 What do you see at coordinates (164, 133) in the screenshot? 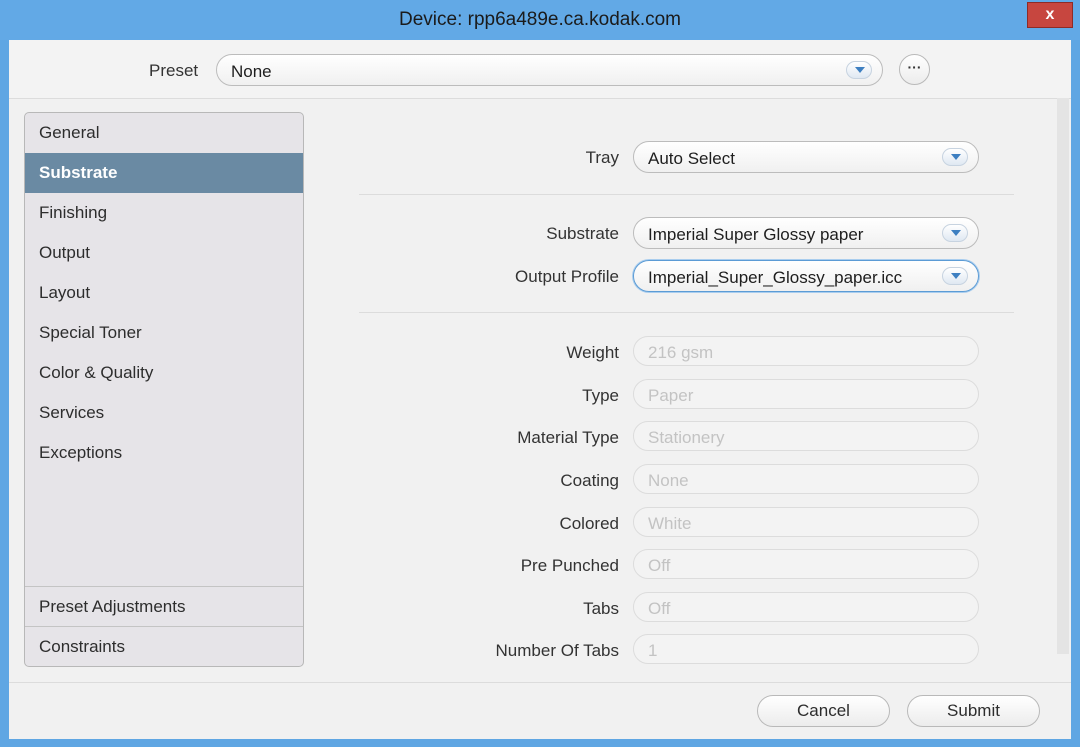
I see `sidebar-item-general: General` at bounding box center [164, 133].